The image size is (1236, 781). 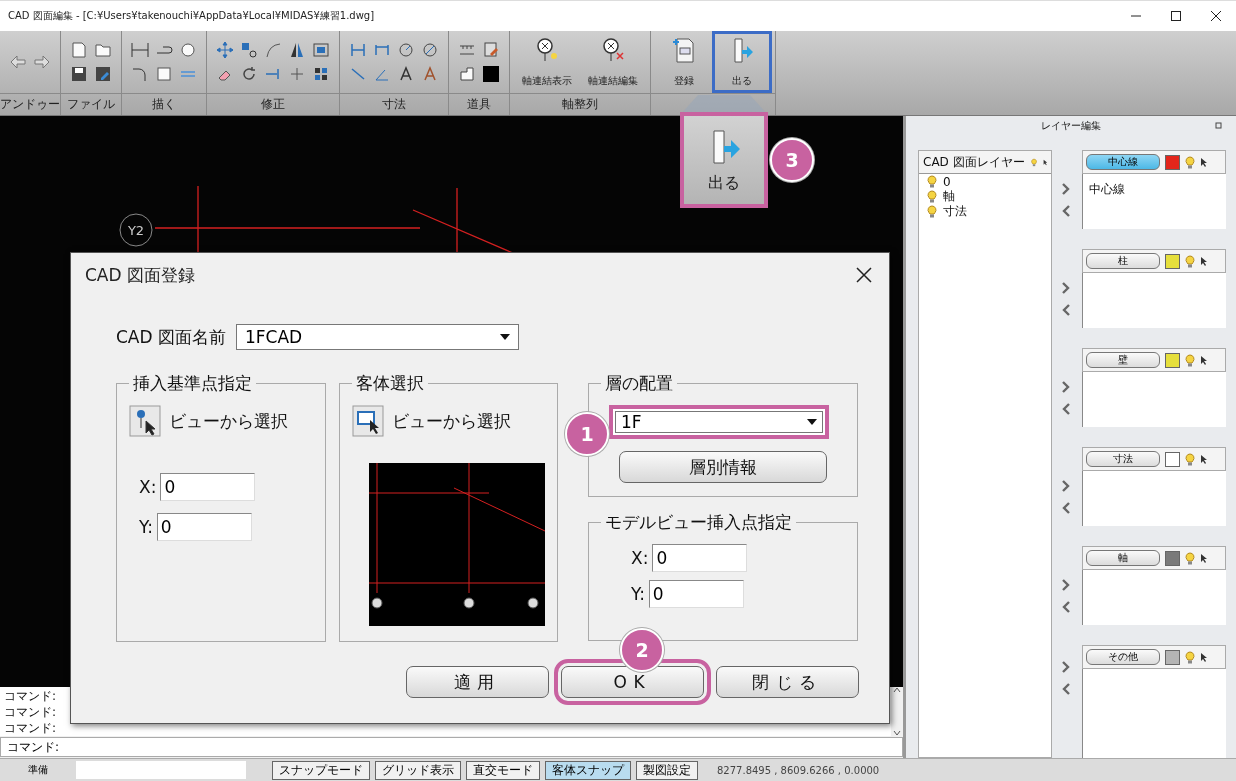 I want to click on maximize-icon, so click(x=1176, y=16).